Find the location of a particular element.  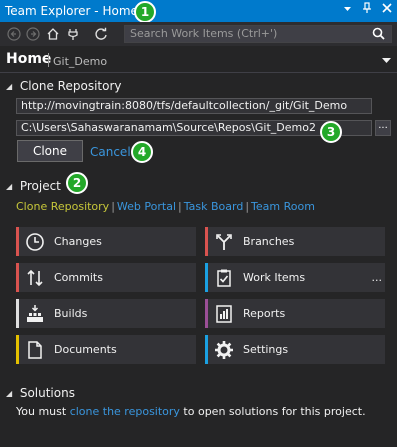

window-controls is located at coordinates (367, 9).